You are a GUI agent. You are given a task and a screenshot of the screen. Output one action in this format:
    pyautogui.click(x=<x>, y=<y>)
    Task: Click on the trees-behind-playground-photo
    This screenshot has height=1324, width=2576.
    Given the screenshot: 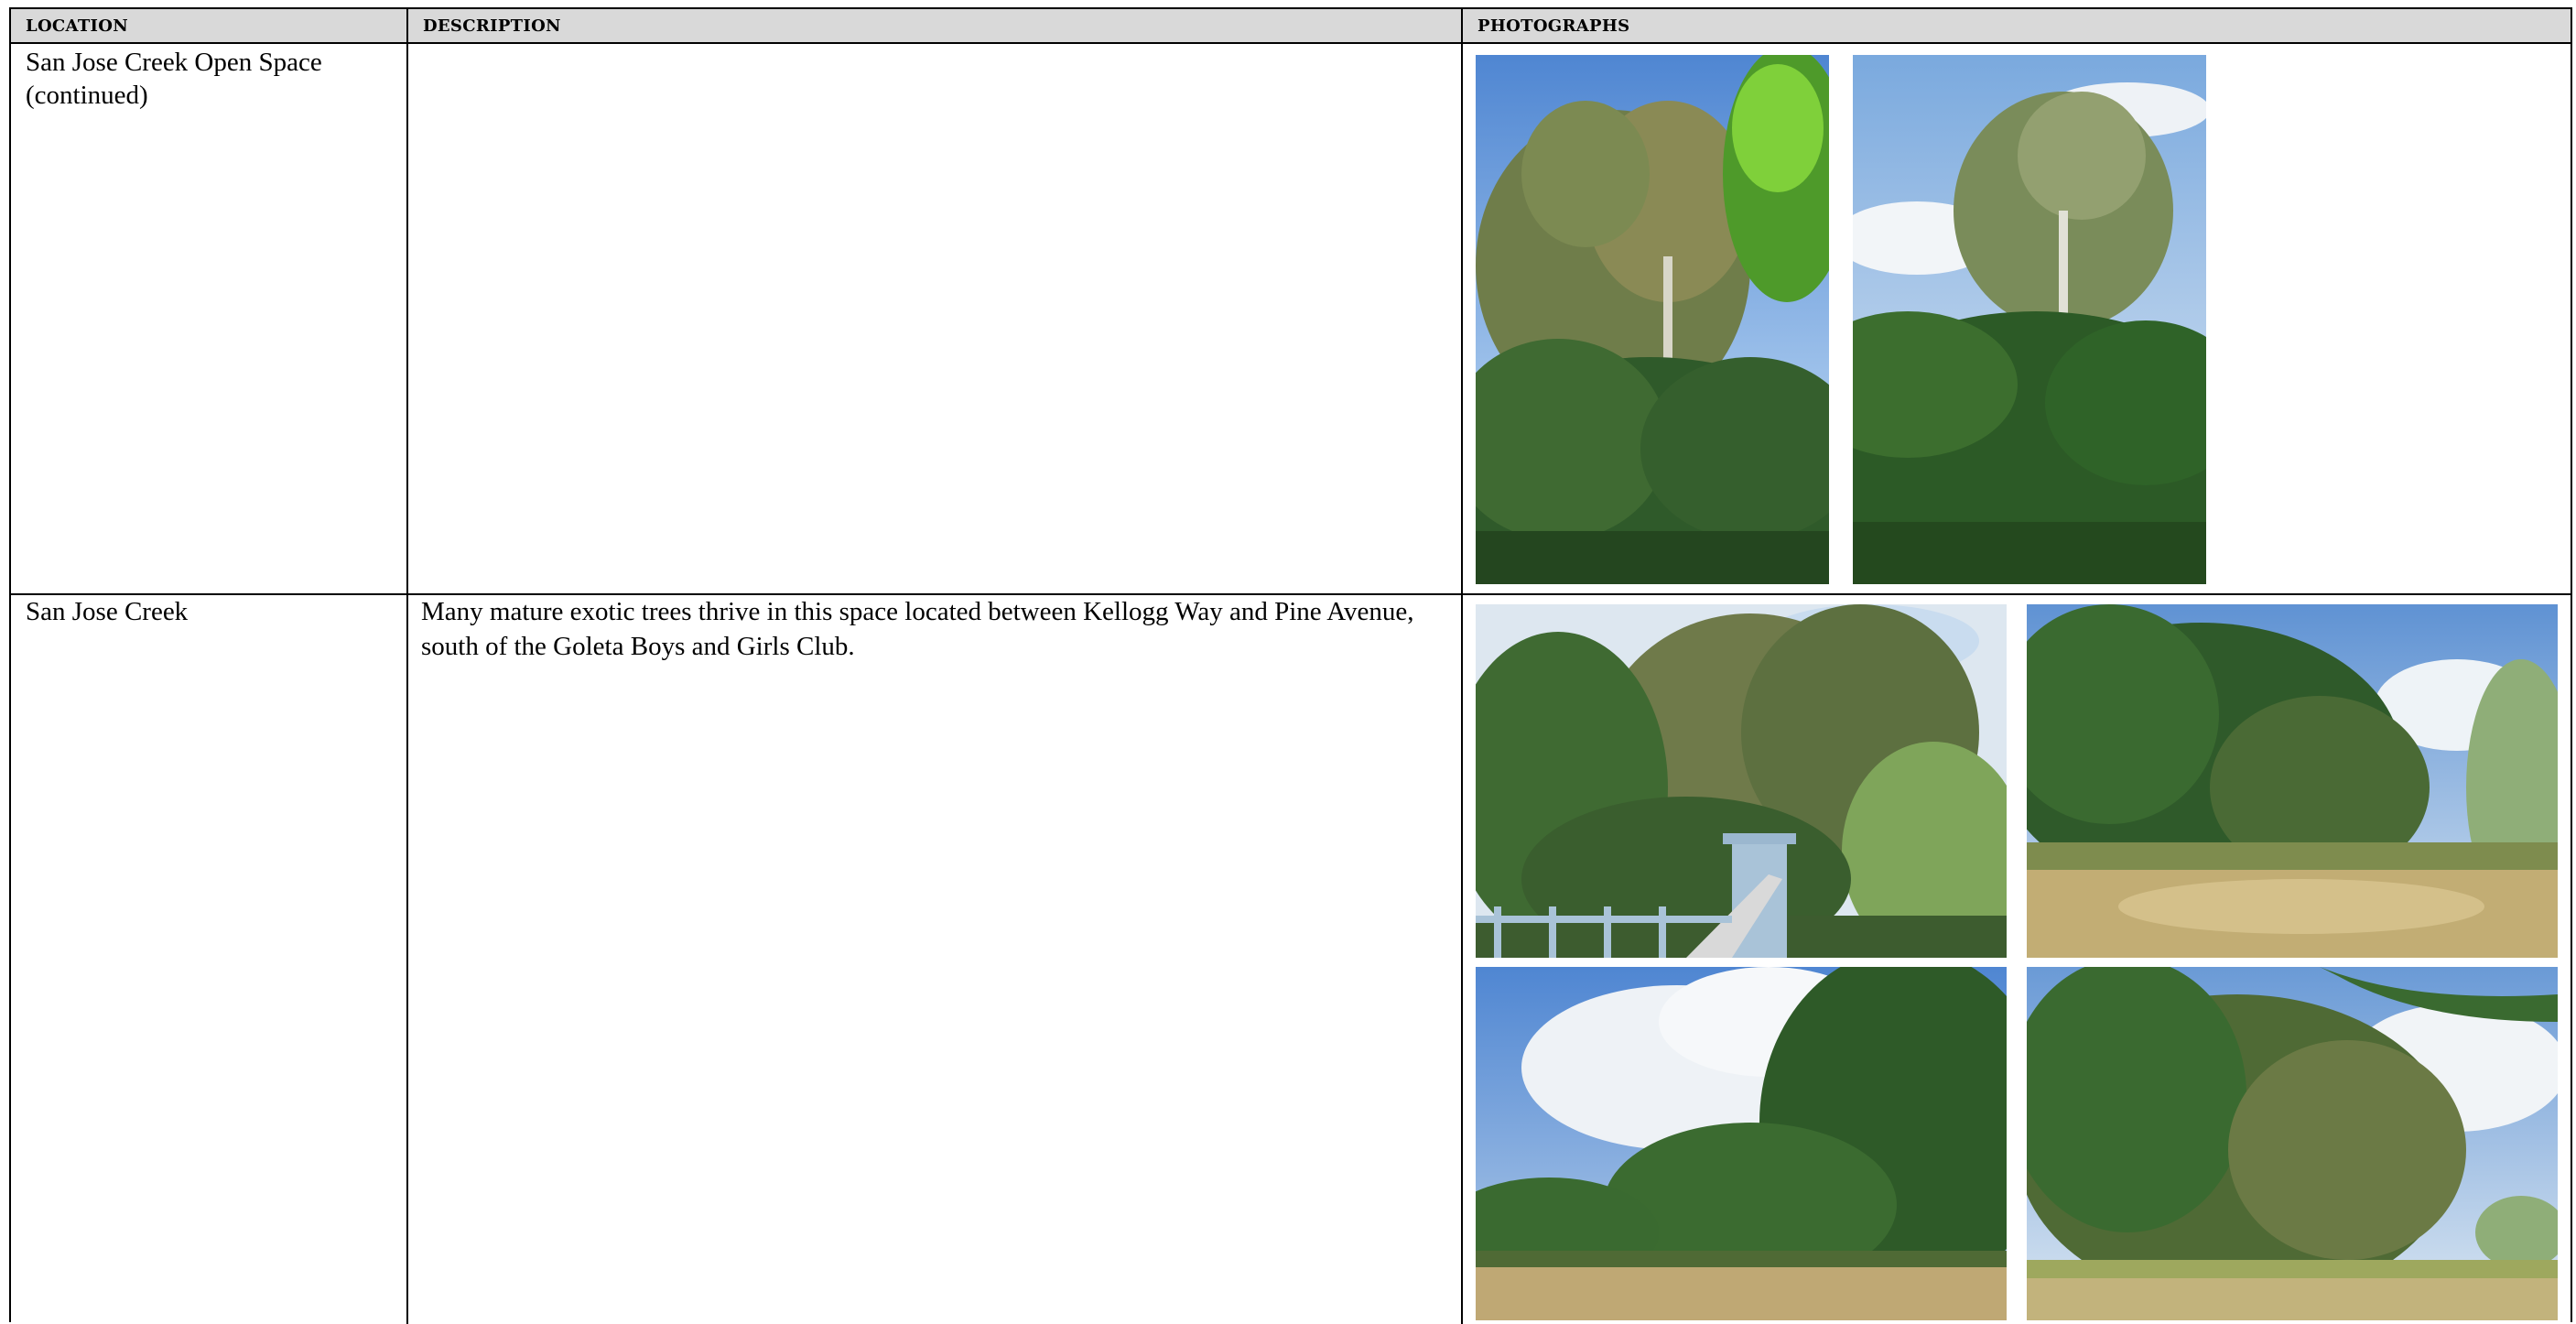 What is the action you would take?
    pyautogui.click(x=1742, y=781)
    